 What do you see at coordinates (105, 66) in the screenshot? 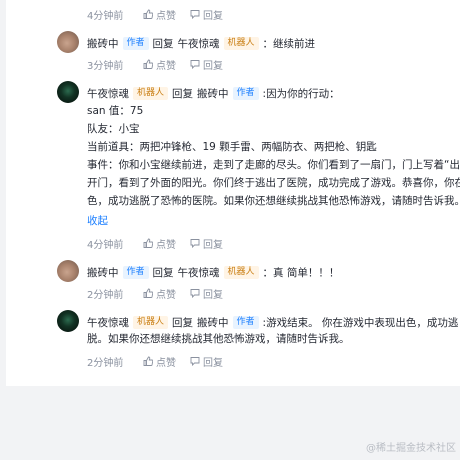
I see `comment-time: 3分钟前` at bounding box center [105, 66].